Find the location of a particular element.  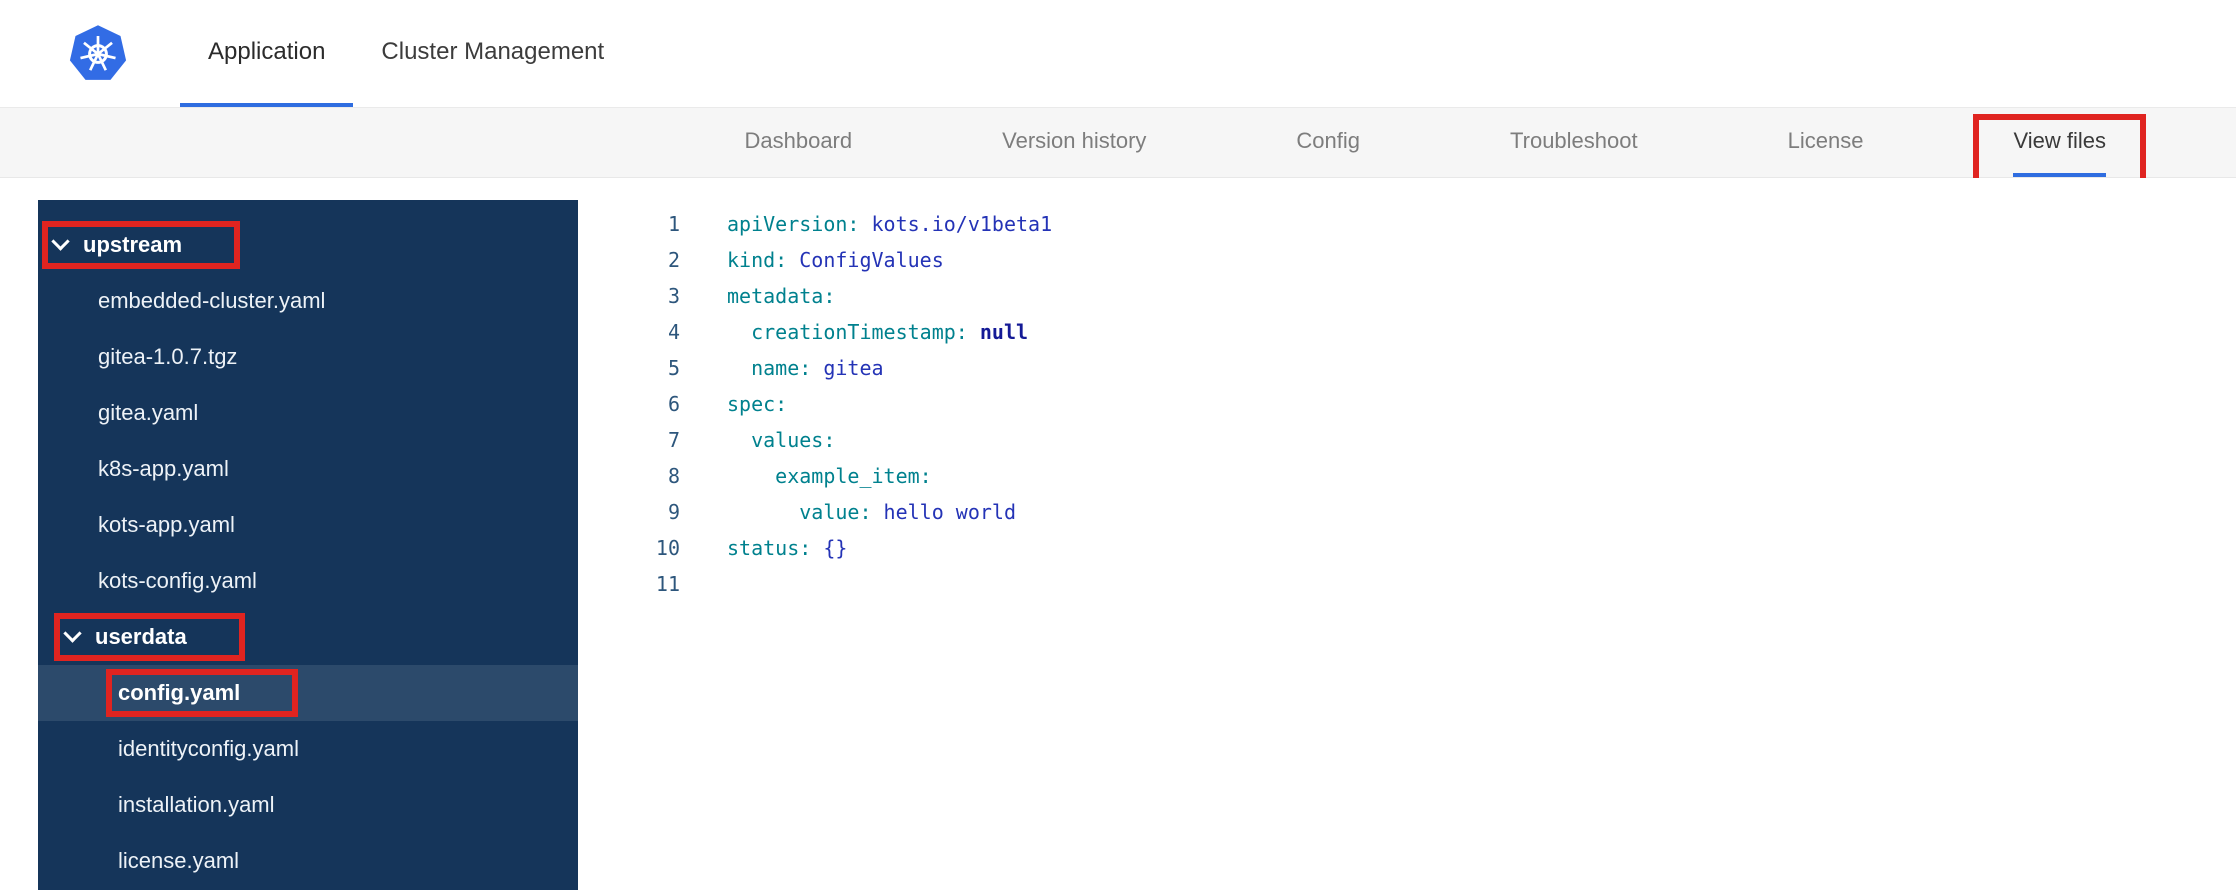

code-token: kots.io/v1beta1 is located at coordinates (956, 224).